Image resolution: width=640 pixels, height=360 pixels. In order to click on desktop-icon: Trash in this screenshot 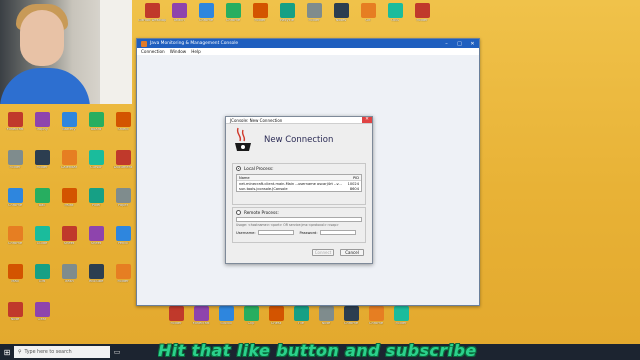, I will do `click(69, 274)`.